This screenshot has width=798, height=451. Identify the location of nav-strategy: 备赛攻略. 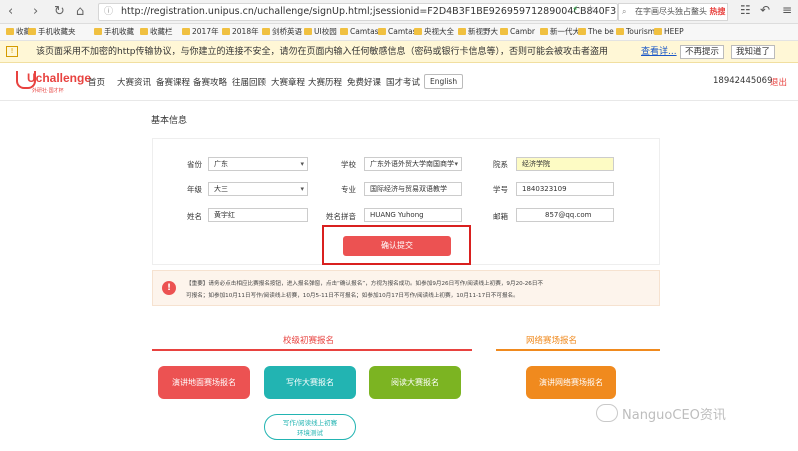
(210, 82).